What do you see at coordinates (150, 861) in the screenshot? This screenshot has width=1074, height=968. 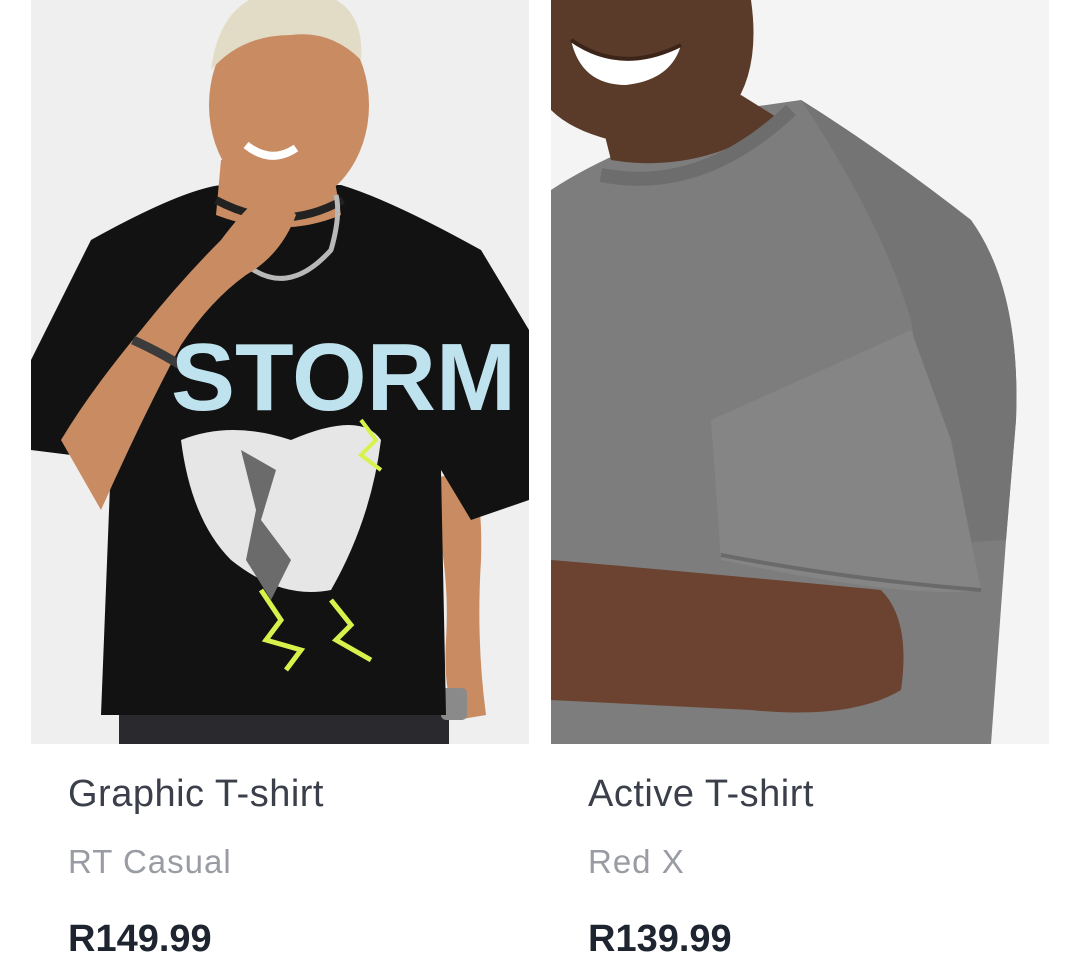 I see `product-brand: RT Casual` at bounding box center [150, 861].